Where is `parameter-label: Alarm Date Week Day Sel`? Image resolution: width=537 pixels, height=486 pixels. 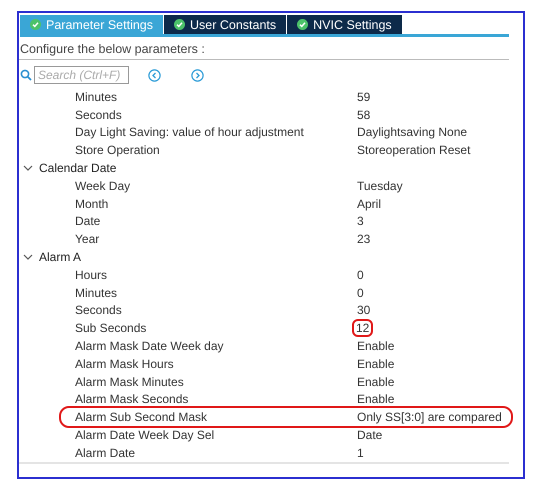
parameter-label: Alarm Date Week Day Sel is located at coordinates (145, 435).